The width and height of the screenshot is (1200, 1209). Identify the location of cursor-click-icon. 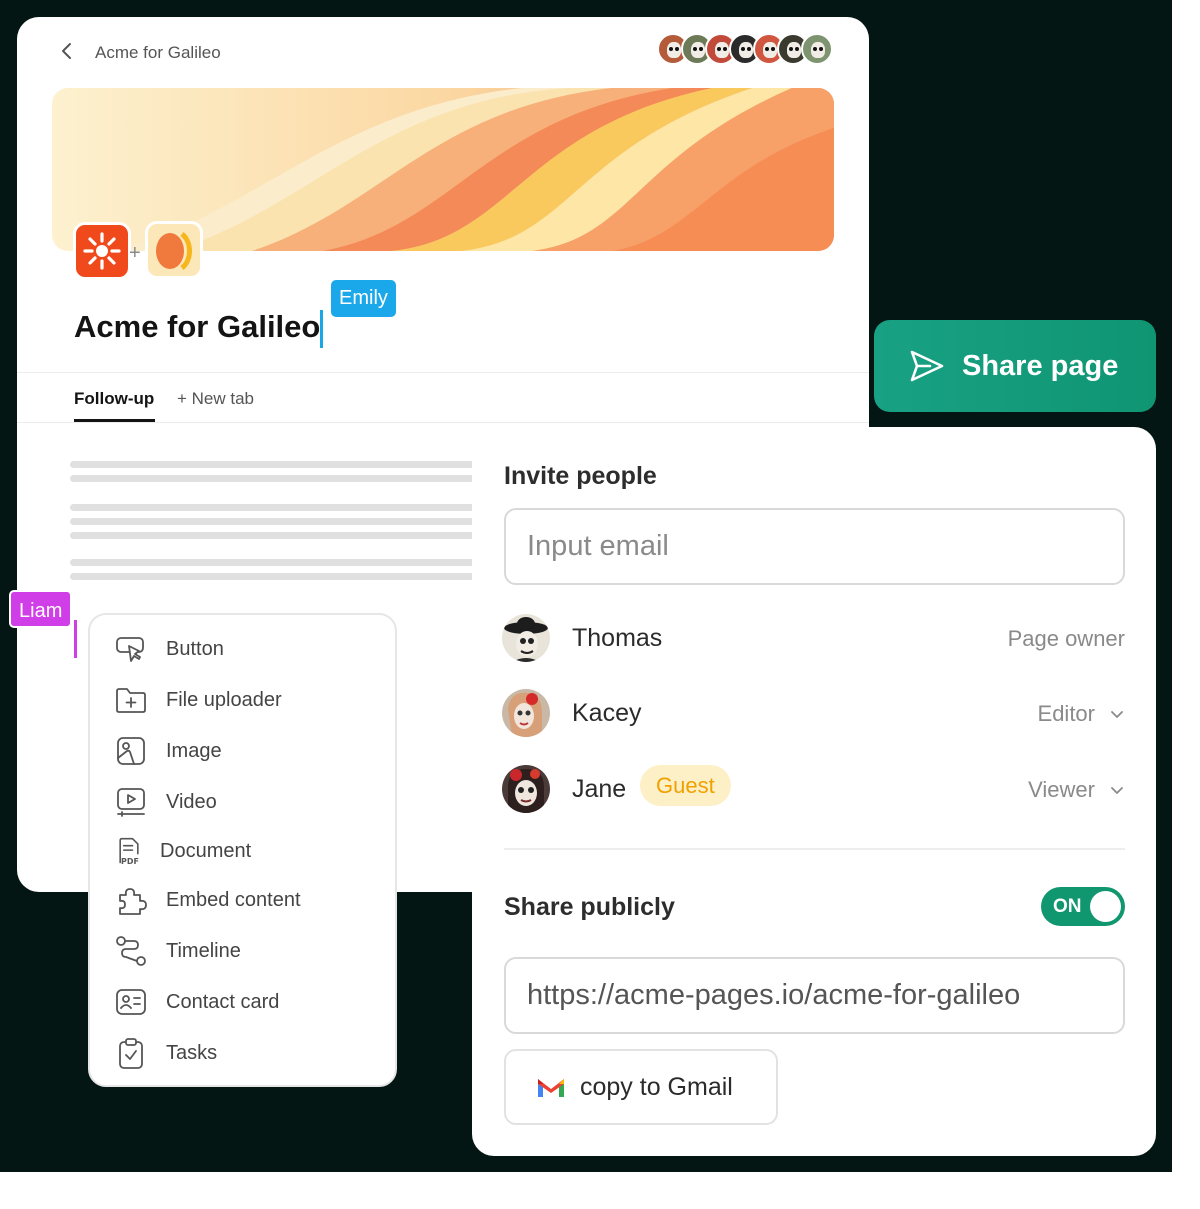
(130, 649).